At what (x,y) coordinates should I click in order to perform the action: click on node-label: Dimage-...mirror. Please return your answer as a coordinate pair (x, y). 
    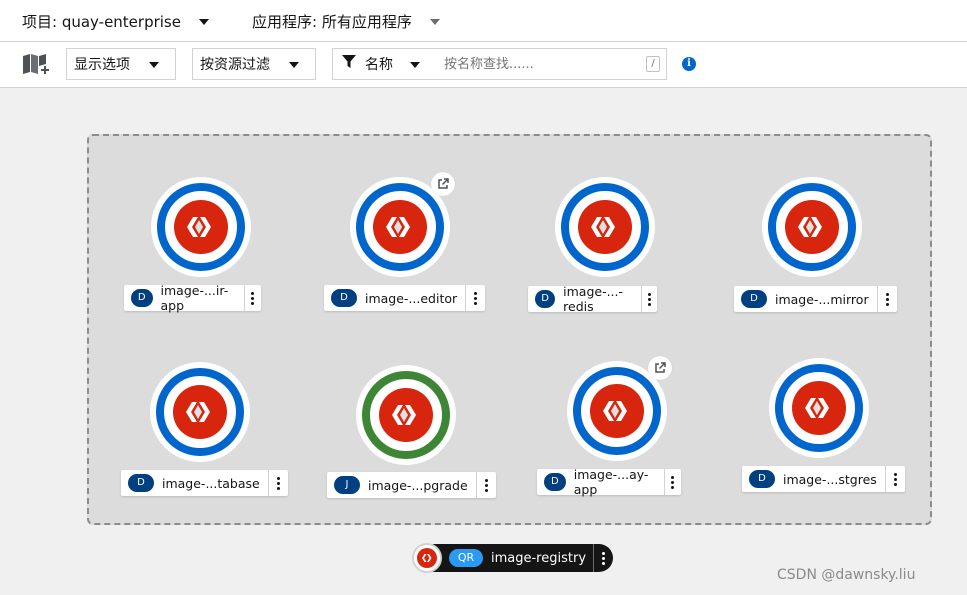
    Looking at the image, I should click on (815, 299).